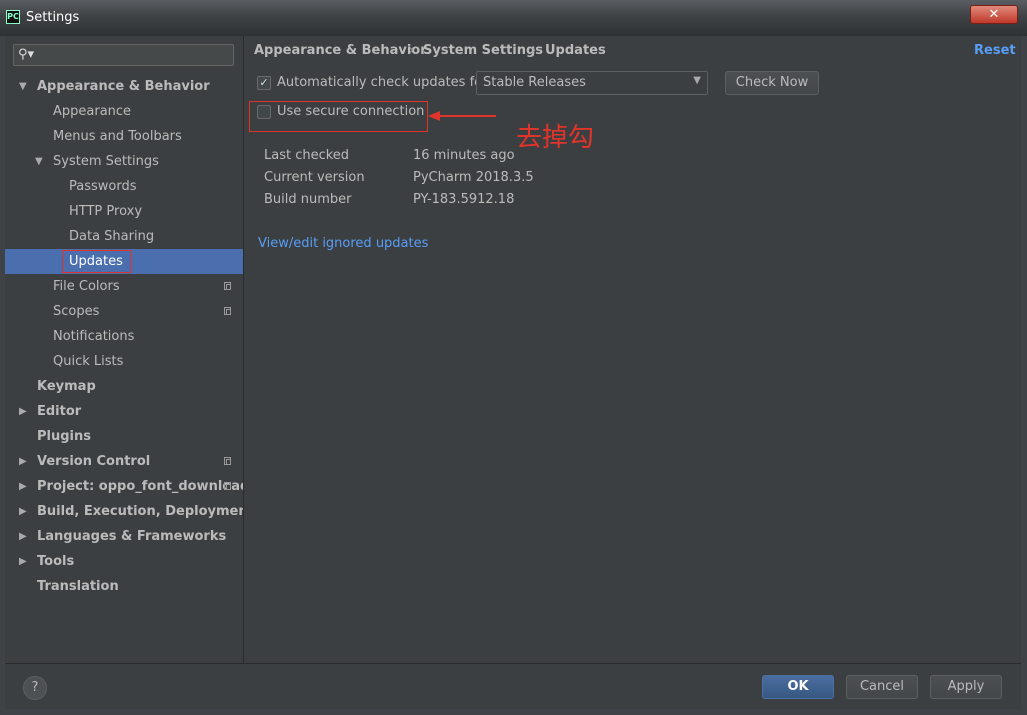 This screenshot has width=1027, height=715. Describe the element at coordinates (124, 286) in the screenshot. I see `sidebar-item-file-colors: File Colors` at that location.